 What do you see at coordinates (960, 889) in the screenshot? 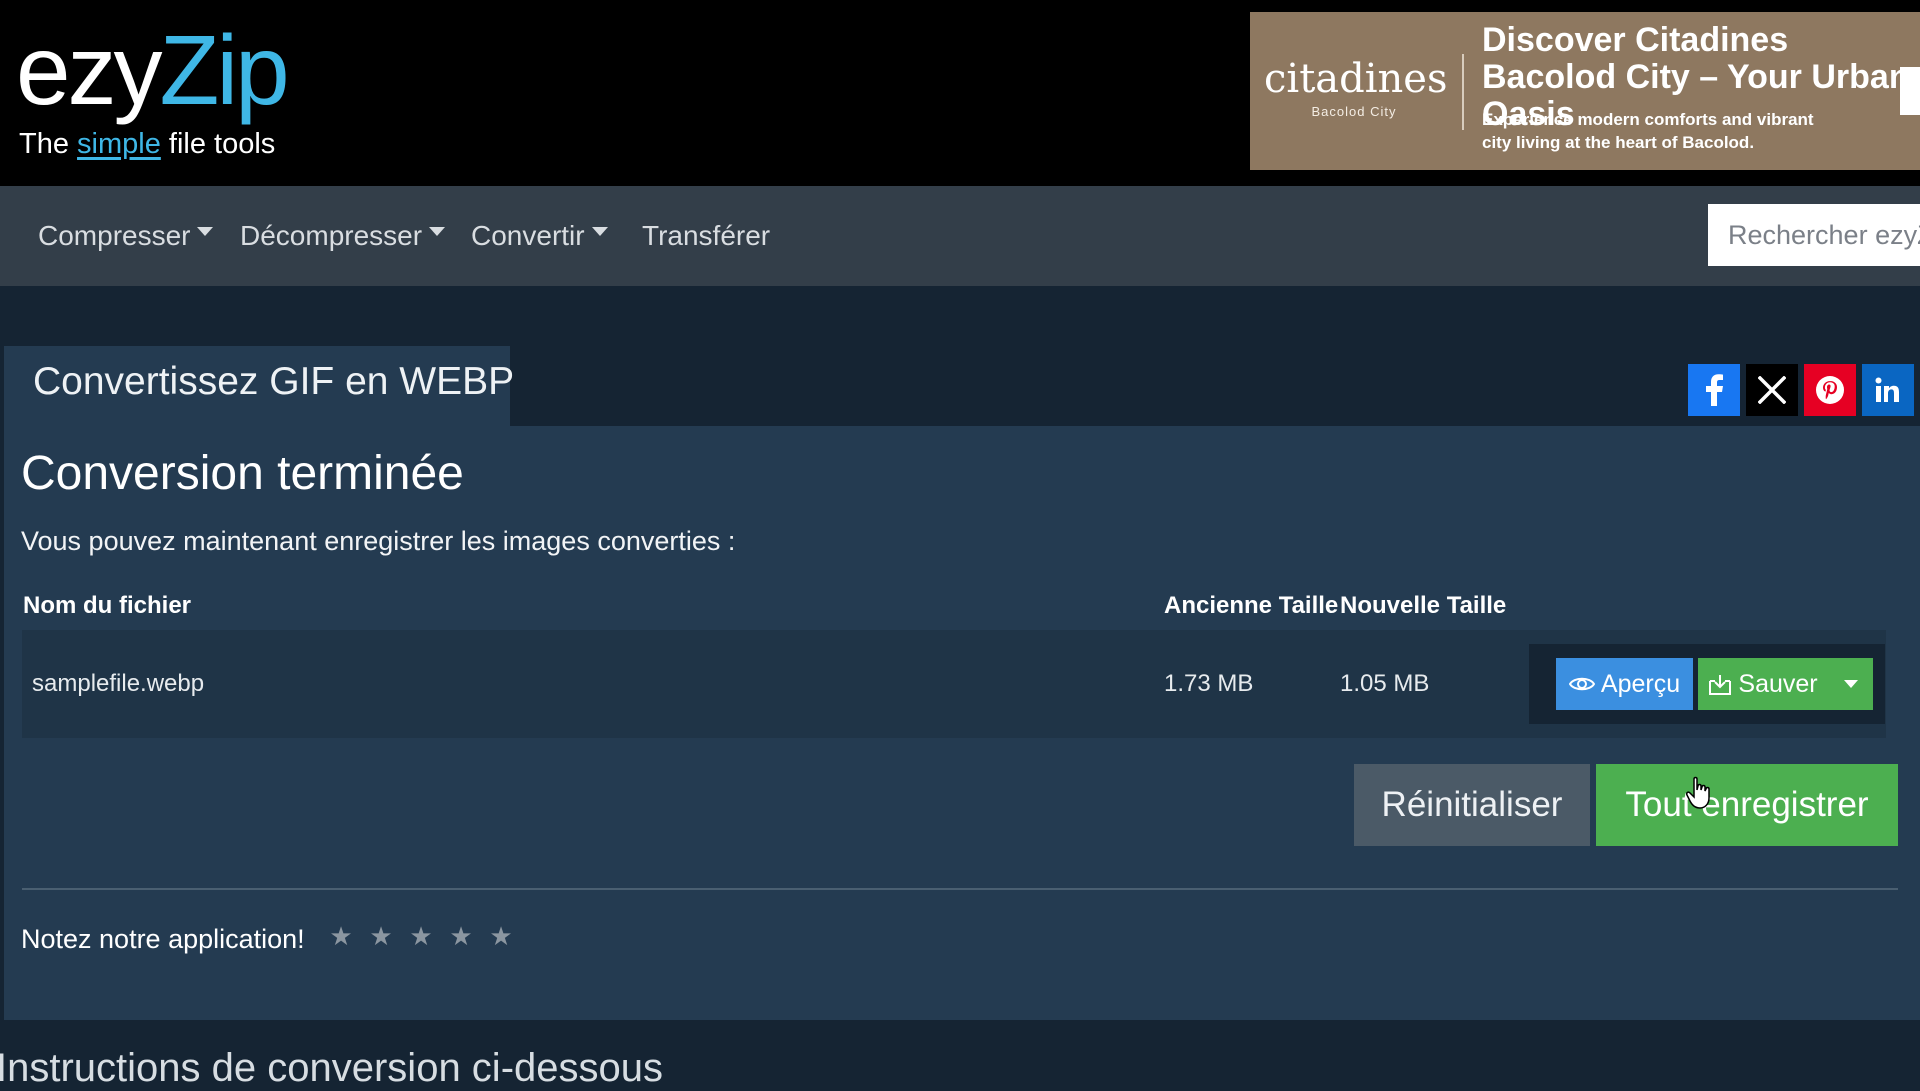
I see `divider` at bounding box center [960, 889].